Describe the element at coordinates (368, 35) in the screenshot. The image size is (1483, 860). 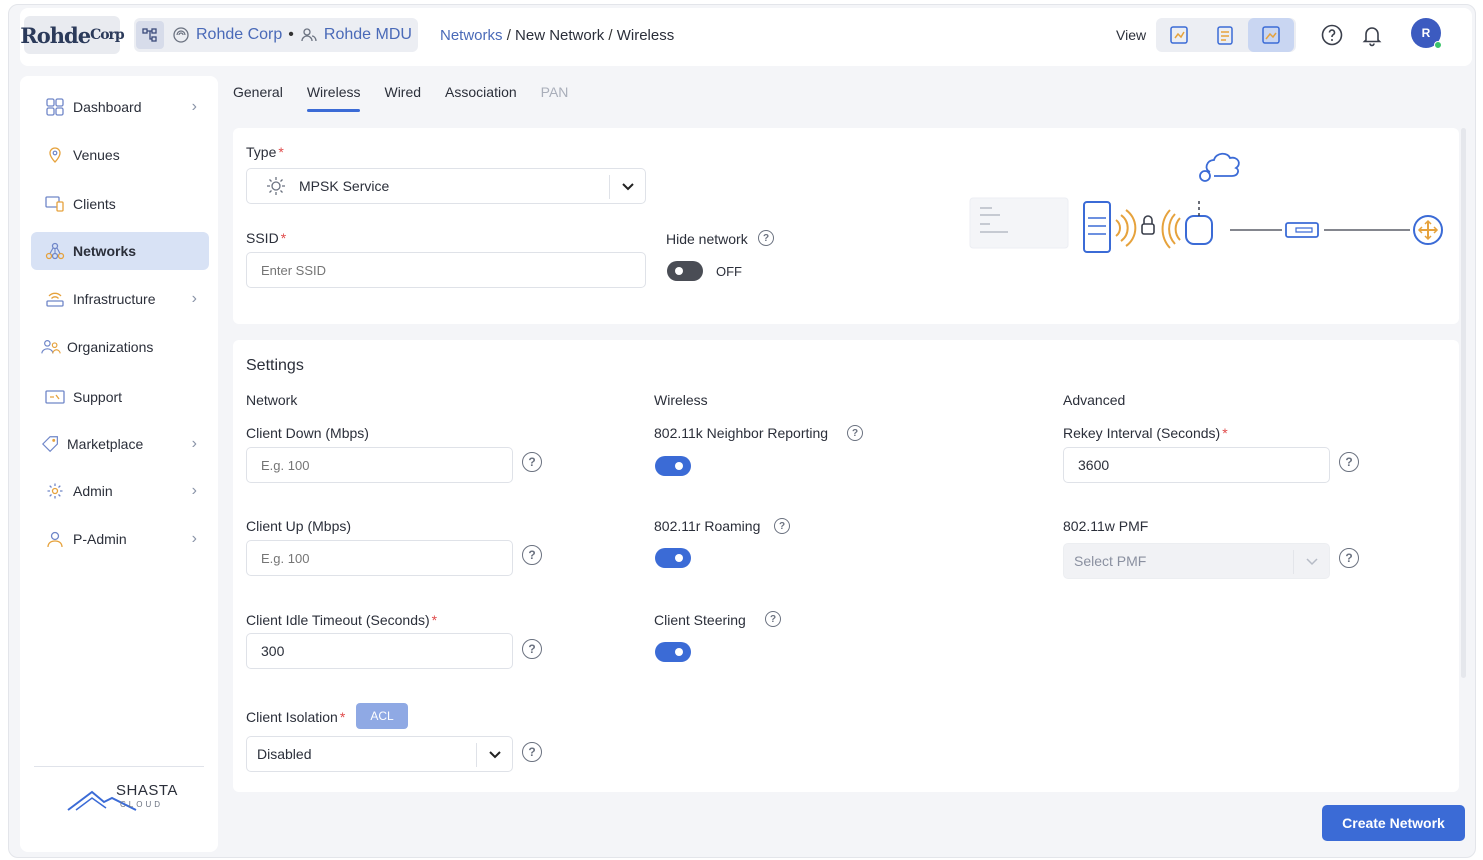
I see `site-name: Rohde MDU` at that location.